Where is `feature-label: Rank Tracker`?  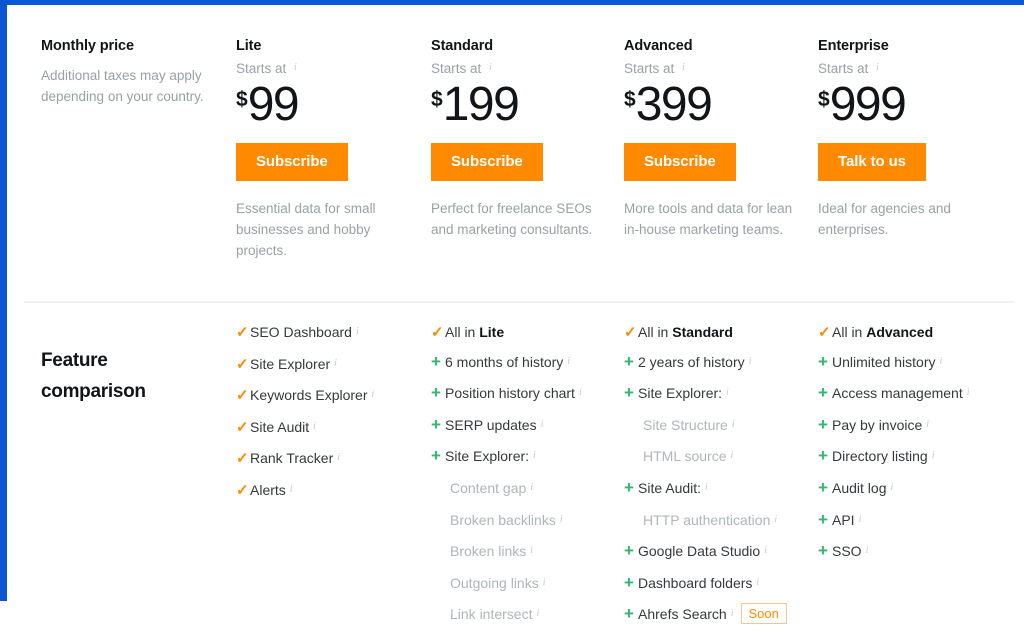 feature-label: Rank Tracker is located at coordinates (292, 458).